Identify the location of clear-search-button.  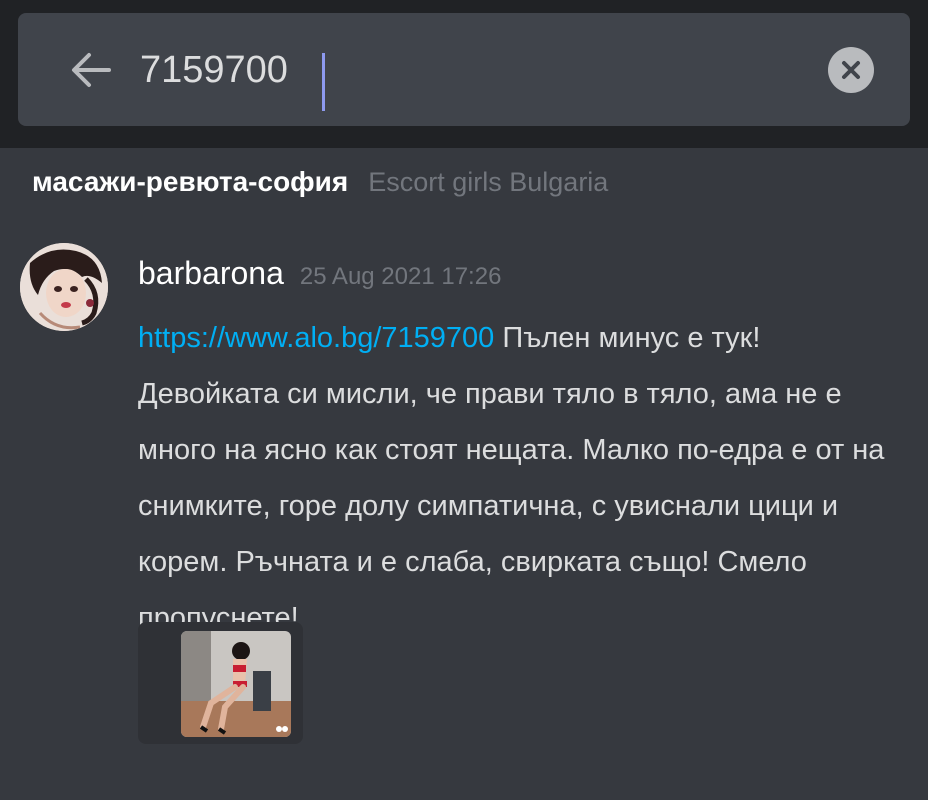
(851, 70).